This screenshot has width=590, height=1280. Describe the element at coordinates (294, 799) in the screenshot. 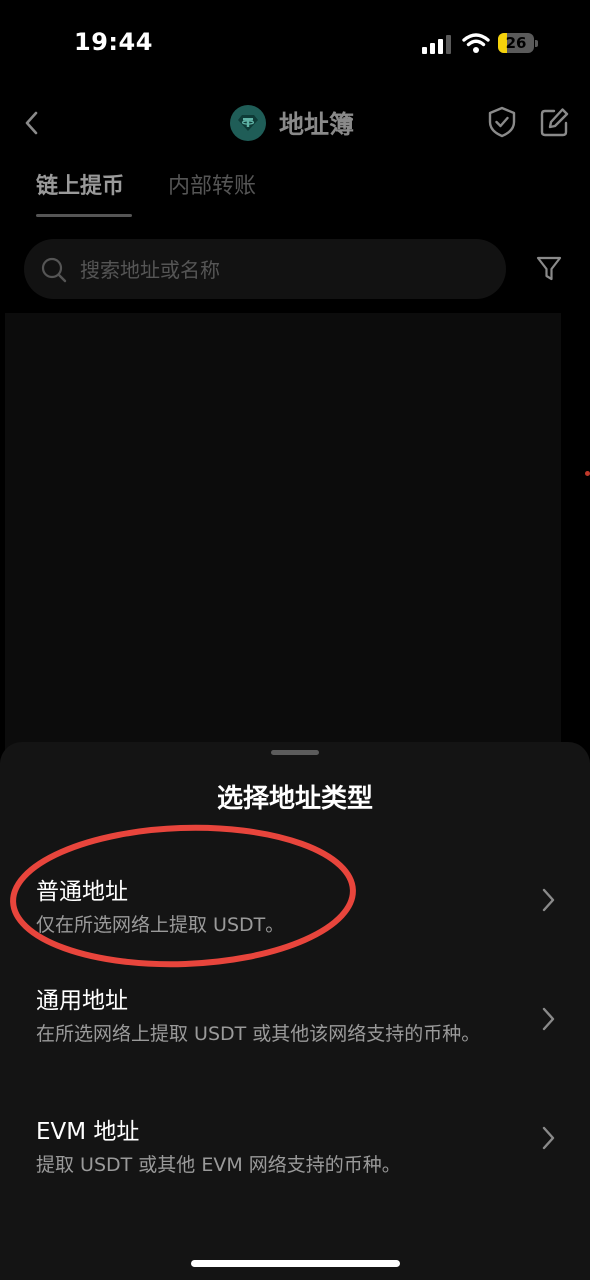

I see `sheet-title: 选择地址类型` at that location.